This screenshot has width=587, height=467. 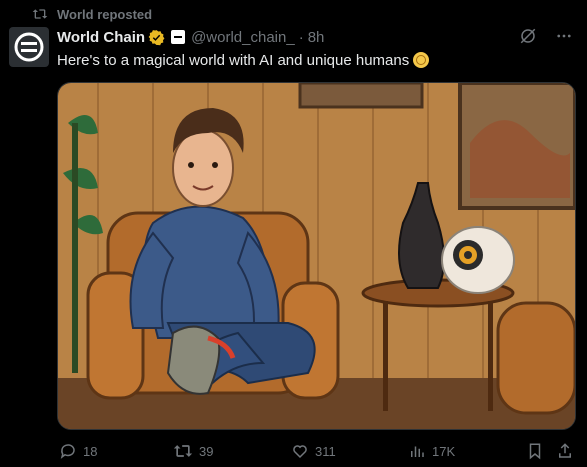 I want to click on repost-label: World reposted, so click(x=105, y=14).